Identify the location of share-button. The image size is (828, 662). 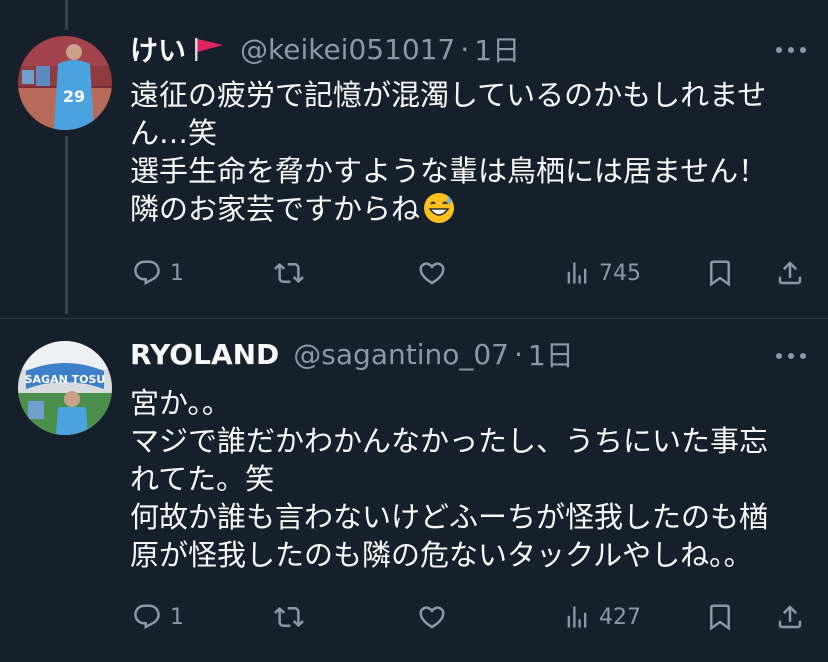
(790, 617).